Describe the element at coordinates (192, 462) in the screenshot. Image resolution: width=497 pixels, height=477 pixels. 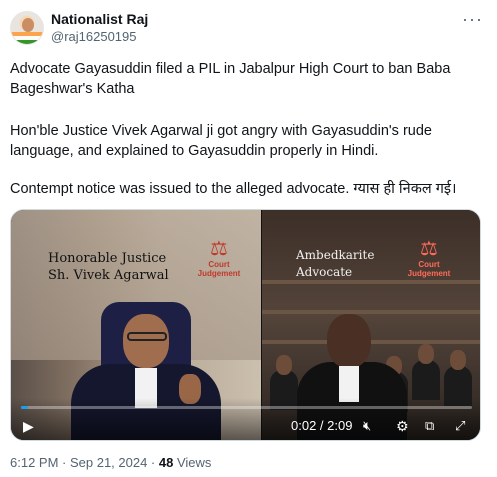
I see `views-label: Views` at that location.